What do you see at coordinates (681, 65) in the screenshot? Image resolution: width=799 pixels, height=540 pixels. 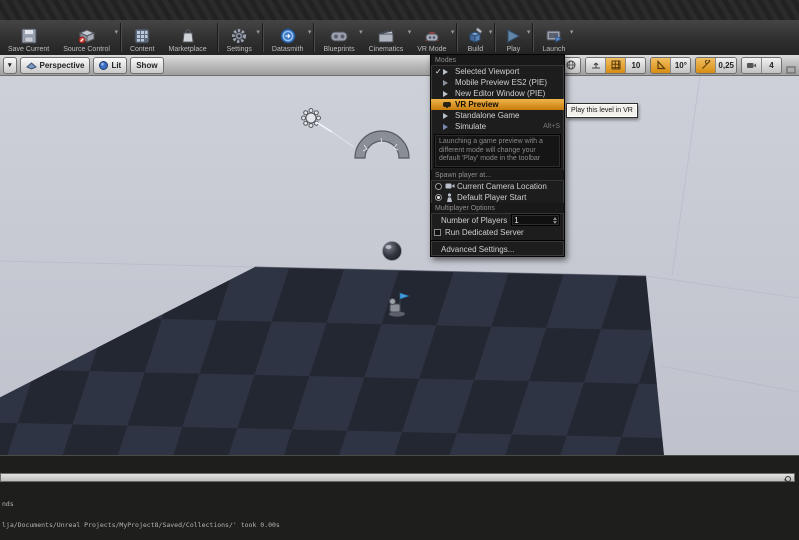 I see `rotation-snap-value: 10°` at bounding box center [681, 65].